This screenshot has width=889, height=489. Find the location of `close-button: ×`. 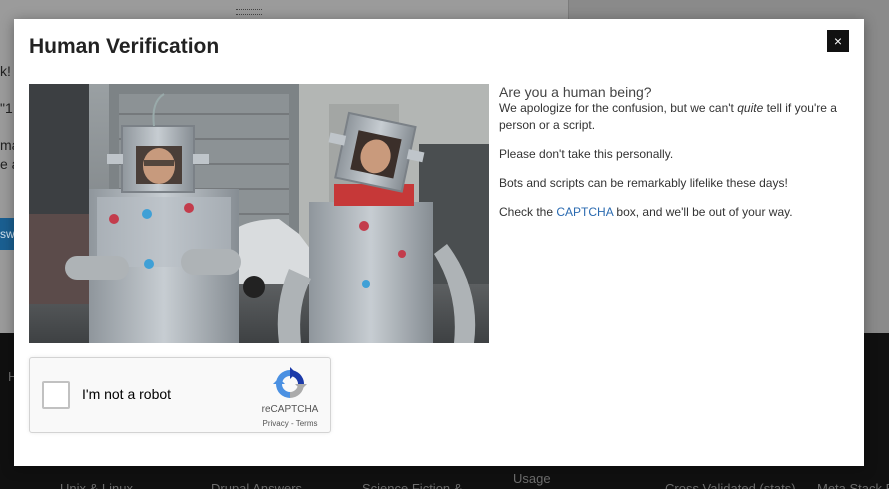

close-button: × is located at coordinates (838, 41).